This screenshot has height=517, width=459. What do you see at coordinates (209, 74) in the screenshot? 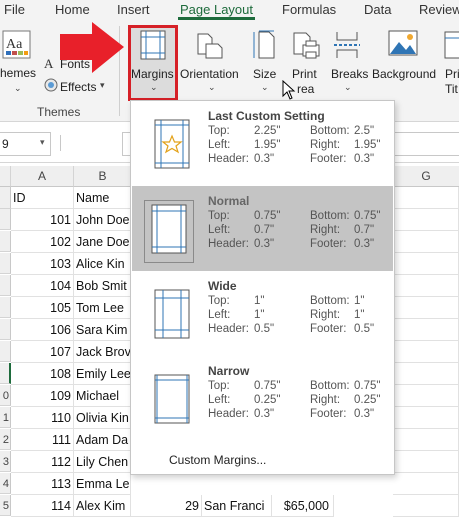
I see `orientation-button: Orientation` at bounding box center [209, 74].